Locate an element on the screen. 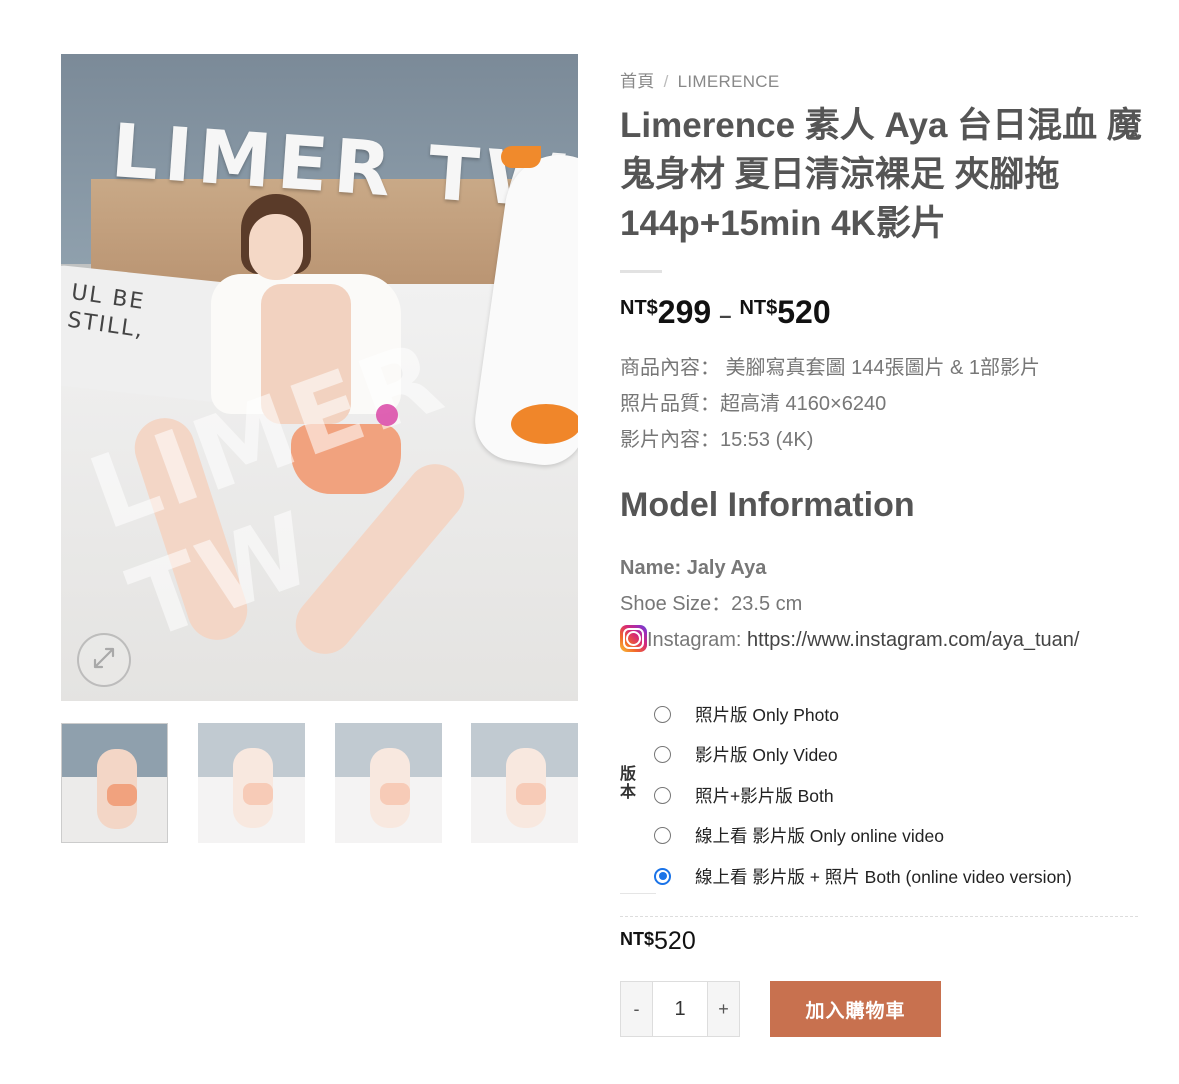  selected-variation-price: NT$520 is located at coordinates (658, 941).